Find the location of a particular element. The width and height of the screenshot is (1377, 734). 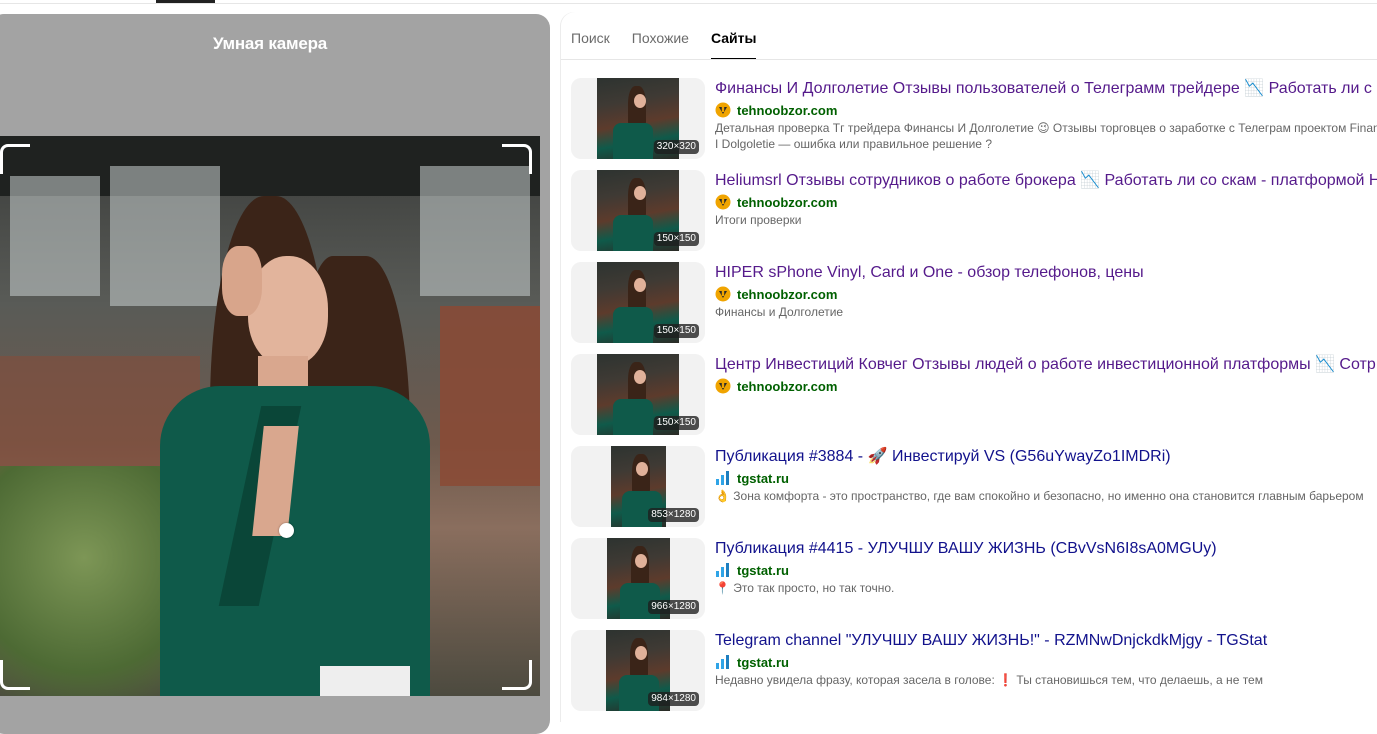

results-tabs: Поиск Похожие Сайты is located at coordinates (664, 45).